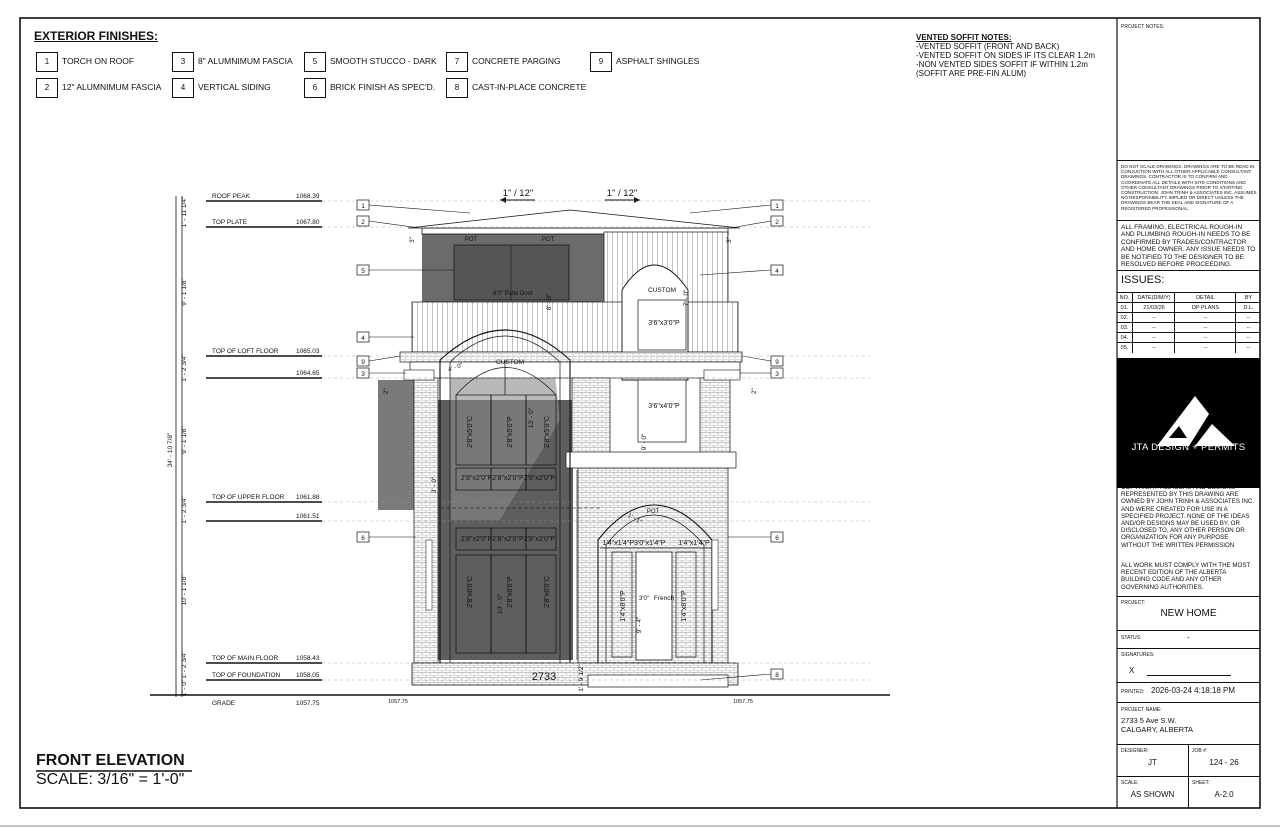  What do you see at coordinates (1149, 720) in the screenshot?
I see `project-name-line1: 2733 5 Ave S.W.` at bounding box center [1149, 720].